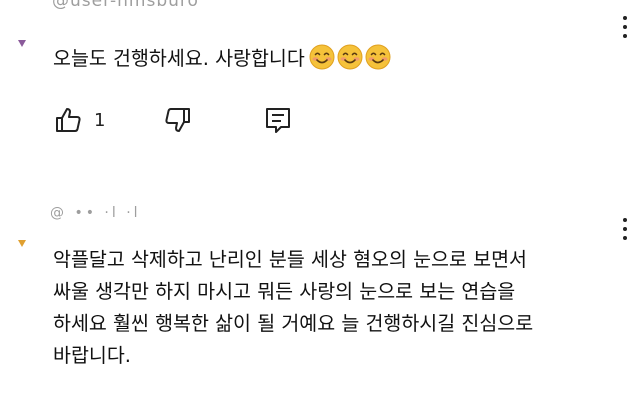  I want to click on emoji-group, so click(350, 57).